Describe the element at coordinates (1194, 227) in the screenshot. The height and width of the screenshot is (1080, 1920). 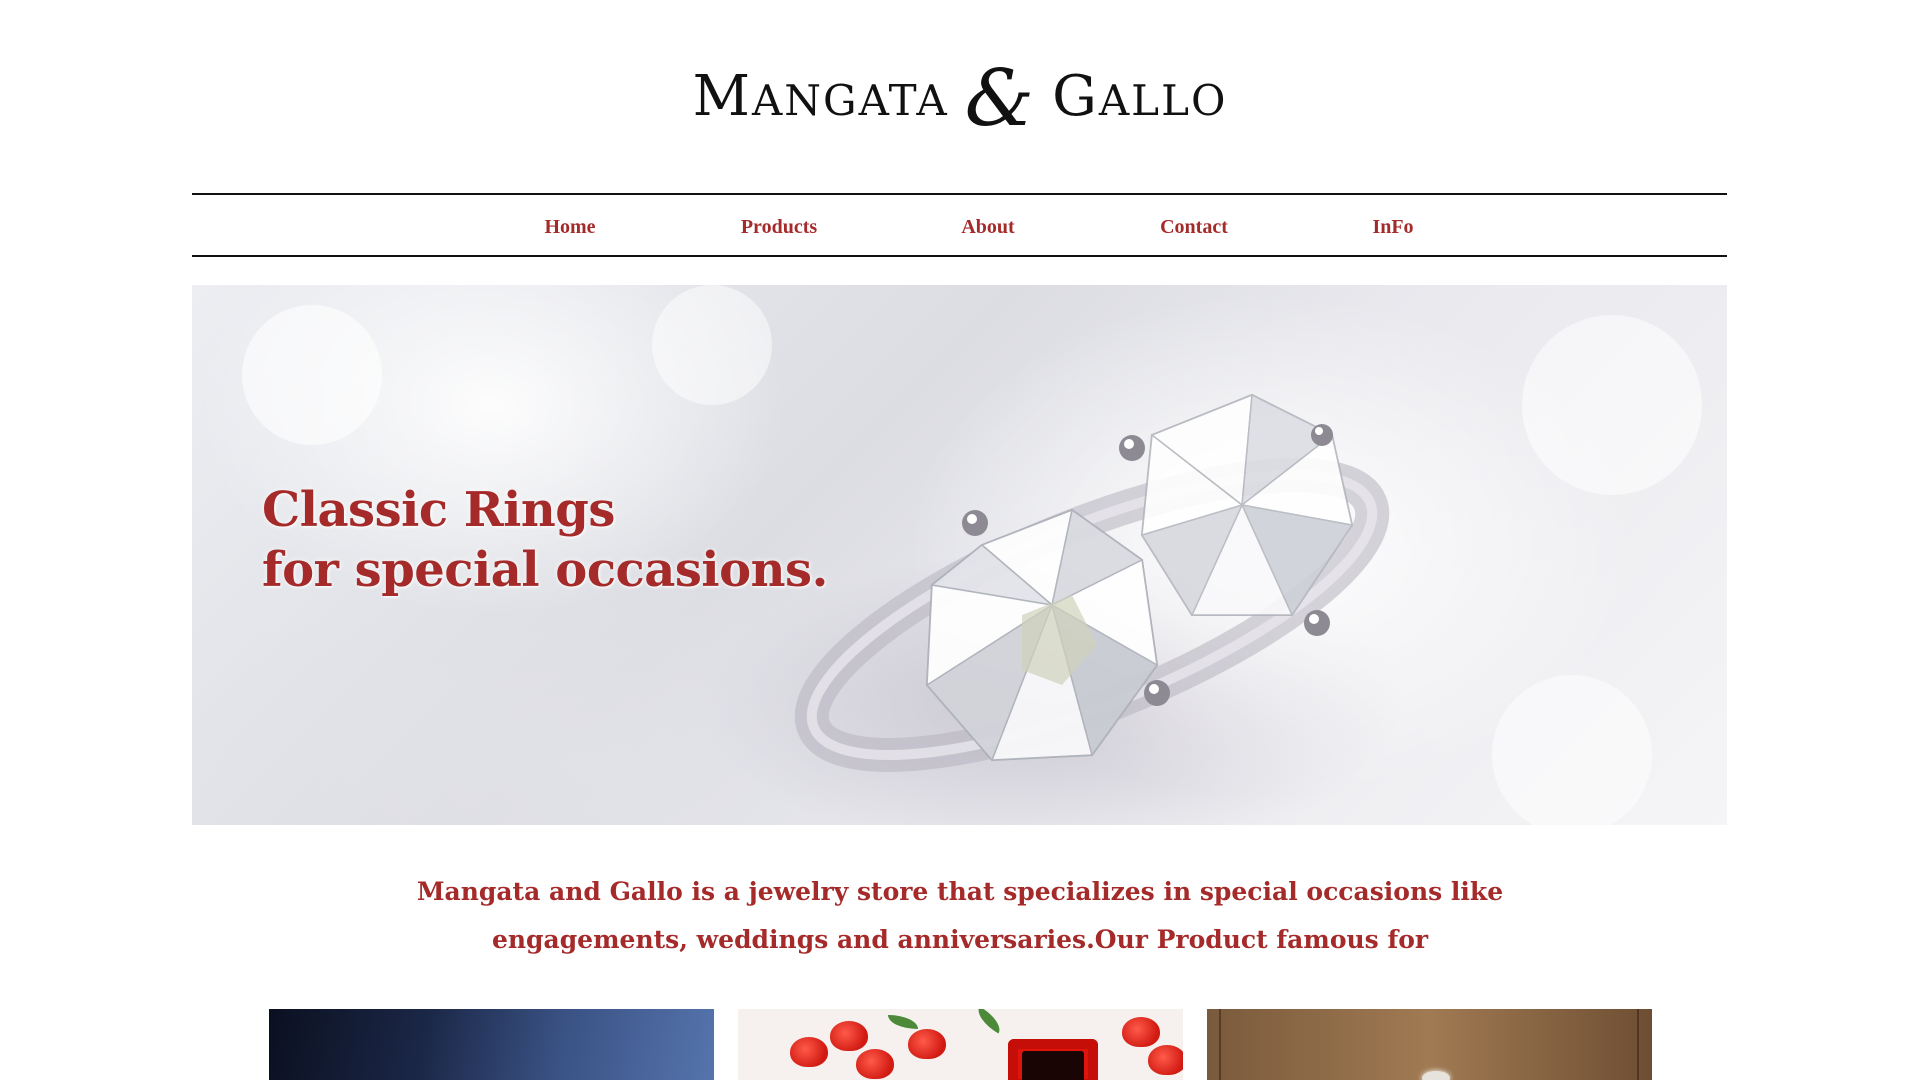
I see `nav-contact-link: Contact` at that location.